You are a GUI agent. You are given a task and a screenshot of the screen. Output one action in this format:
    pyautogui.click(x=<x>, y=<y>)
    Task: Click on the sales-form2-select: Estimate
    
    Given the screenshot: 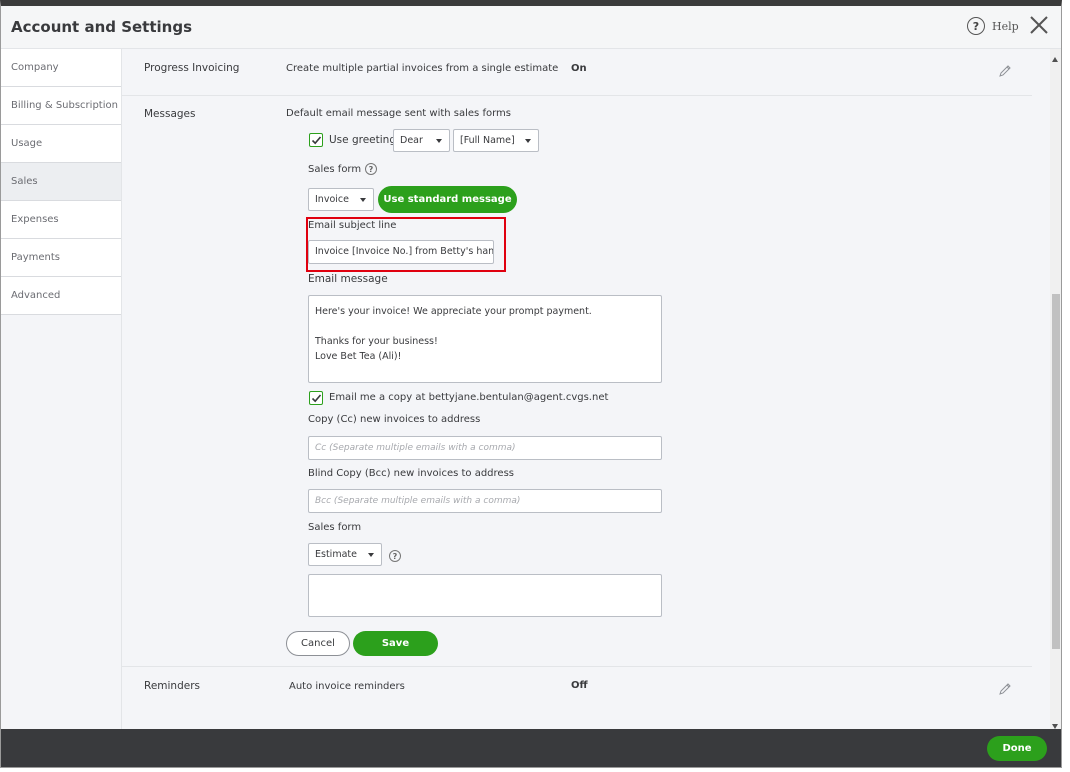 What is the action you would take?
    pyautogui.click(x=345, y=554)
    